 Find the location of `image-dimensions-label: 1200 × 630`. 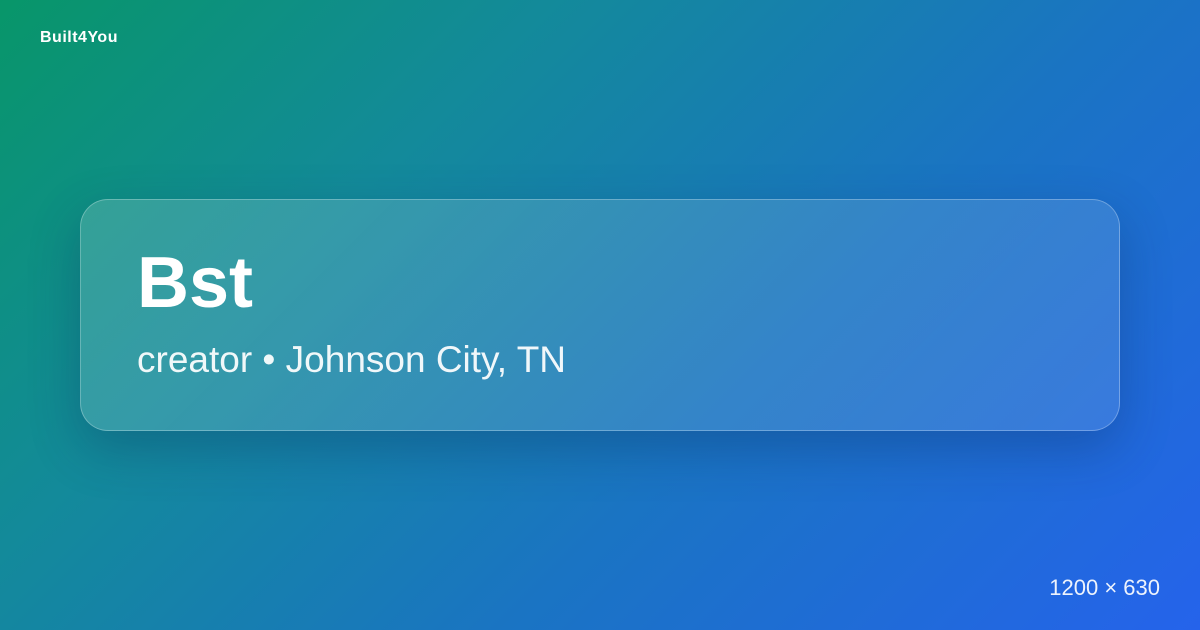

image-dimensions-label: 1200 × 630 is located at coordinates (1104, 587).